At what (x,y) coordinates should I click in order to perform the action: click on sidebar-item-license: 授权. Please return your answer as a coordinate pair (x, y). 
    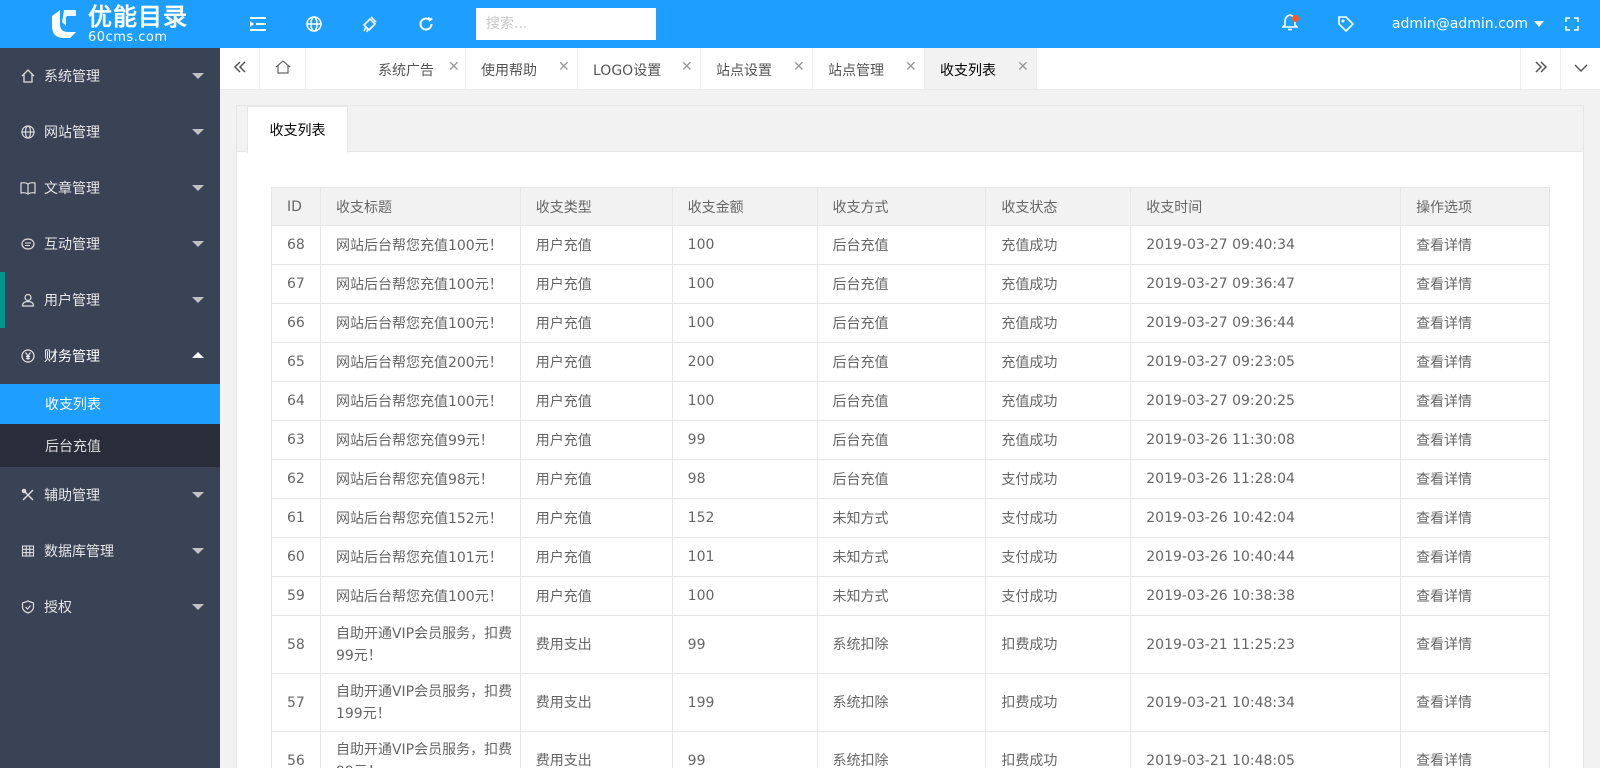
    Looking at the image, I should click on (110, 607).